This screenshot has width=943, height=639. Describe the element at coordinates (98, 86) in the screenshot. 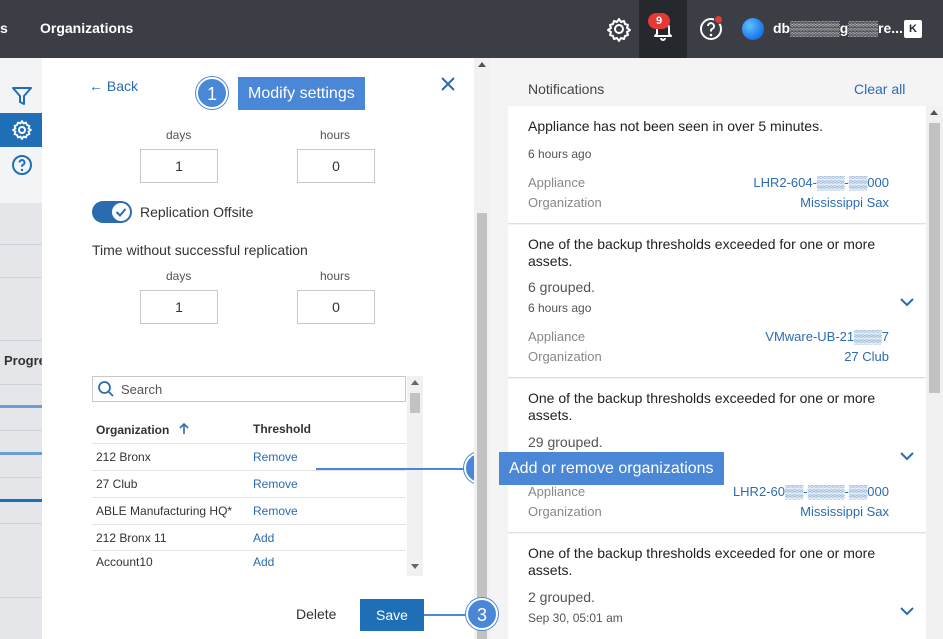

I see `back-arrow-icon: ←` at that location.